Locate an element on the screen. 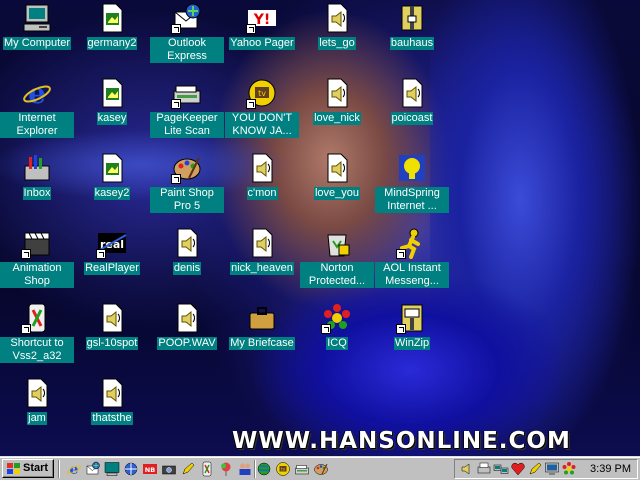 The height and width of the screenshot is (480, 640). desktop-icon-kasey: kasey is located at coordinates (112, 101).